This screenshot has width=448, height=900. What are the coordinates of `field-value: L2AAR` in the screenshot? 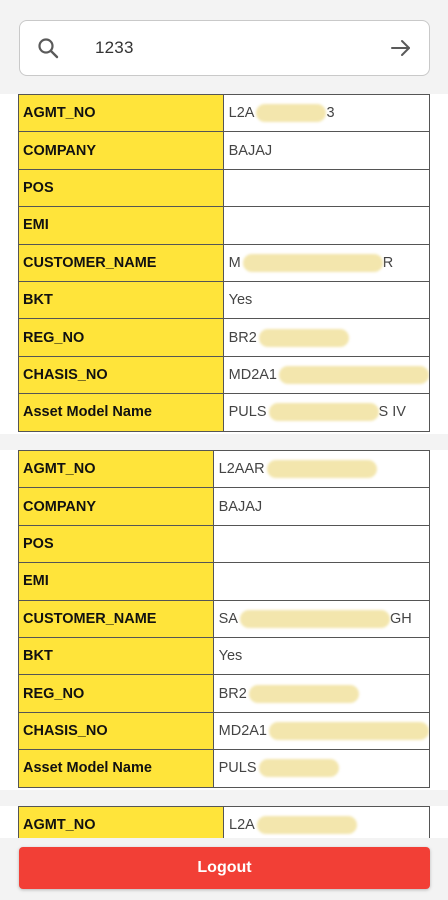 It's located at (321, 469).